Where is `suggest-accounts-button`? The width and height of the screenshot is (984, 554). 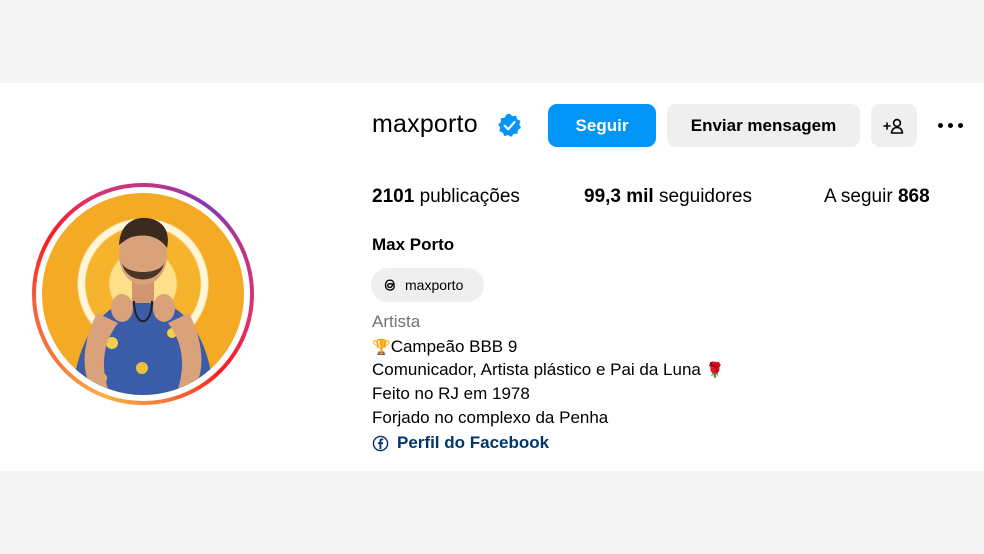 suggest-accounts-button is located at coordinates (894, 125).